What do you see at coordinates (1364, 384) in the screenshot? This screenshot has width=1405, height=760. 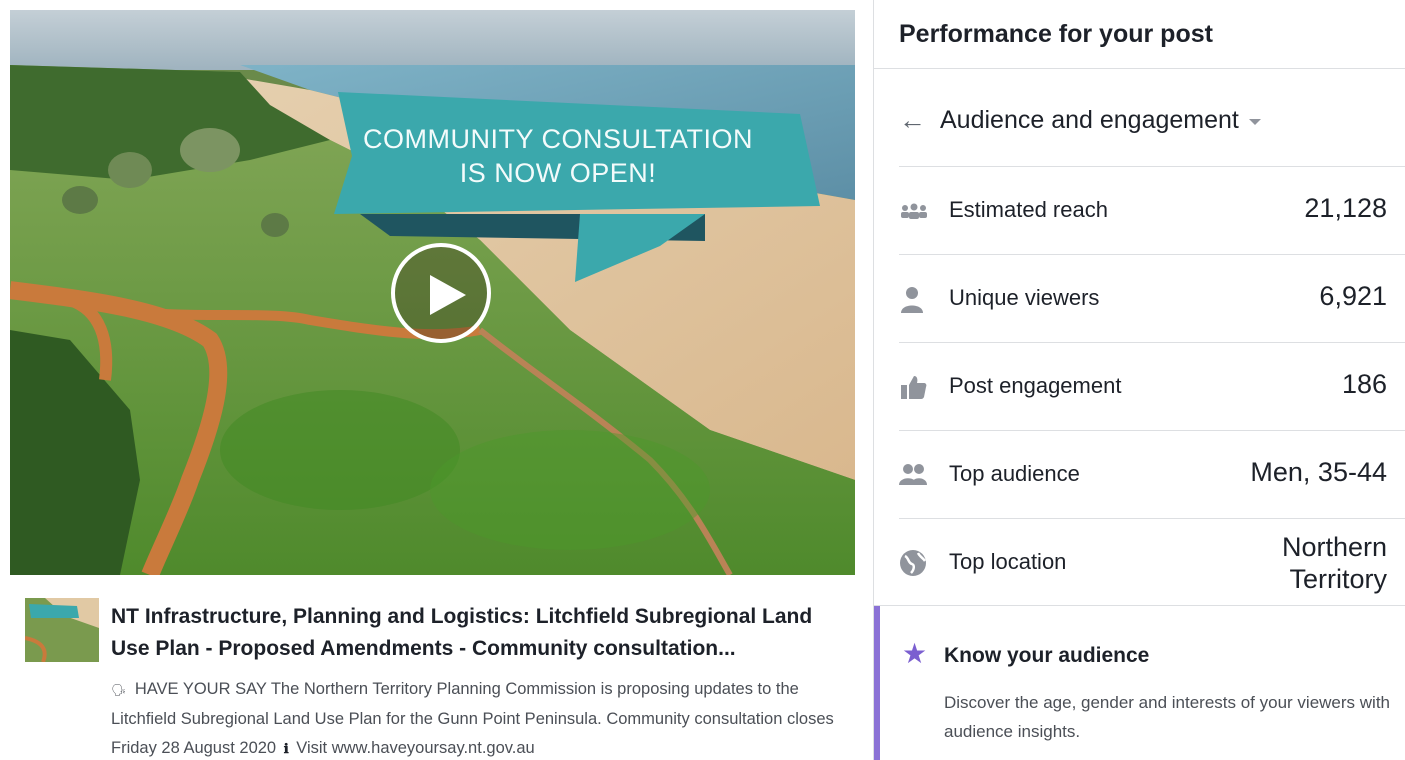 I see `metric-value: 186` at bounding box center [1364, 384].